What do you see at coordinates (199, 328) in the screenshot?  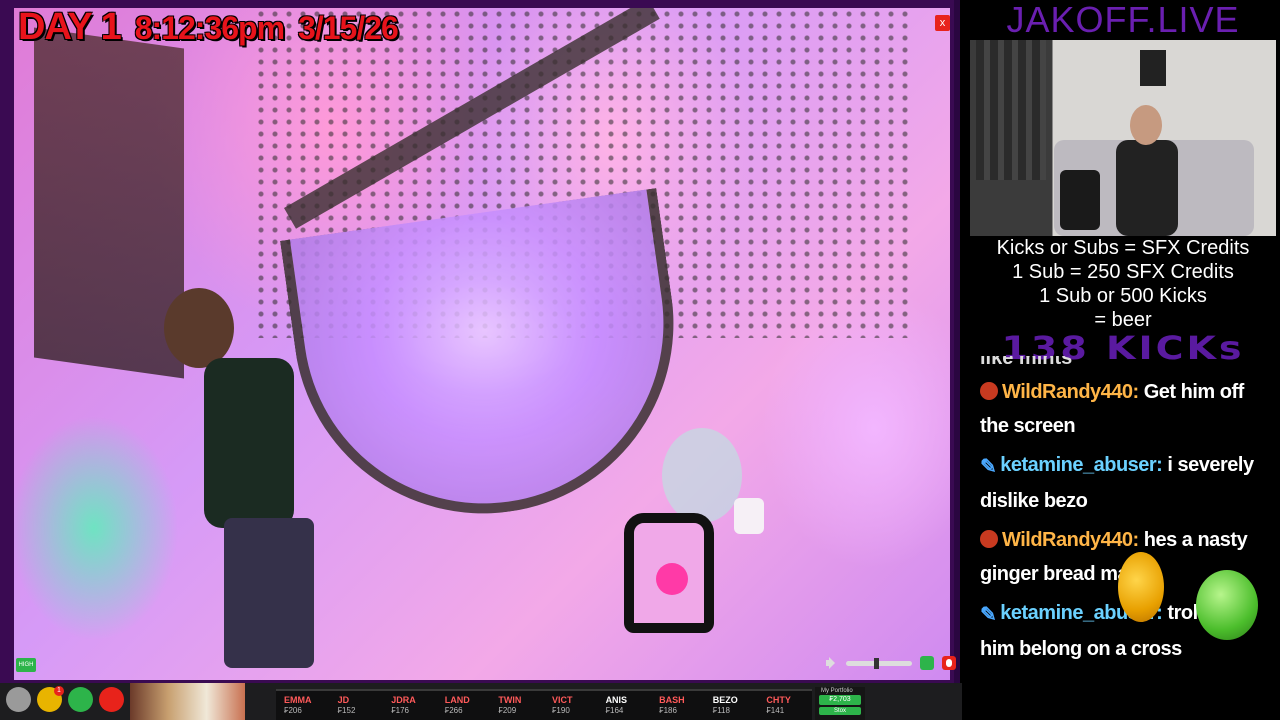 I see `person-head` at bounding box center [199, 328].